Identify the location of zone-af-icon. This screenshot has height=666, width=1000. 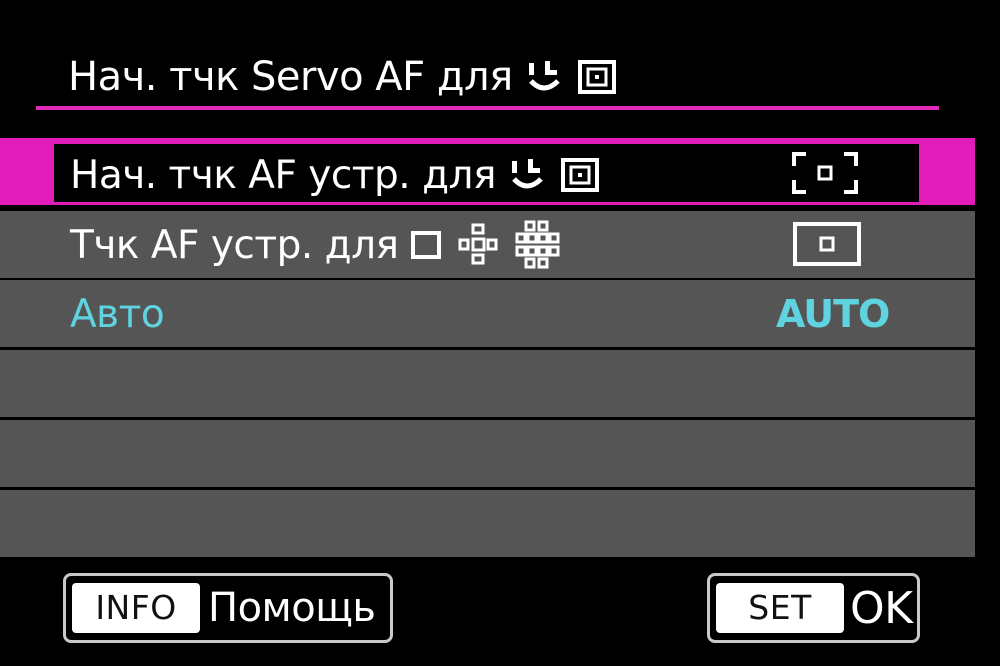
(479, 245).